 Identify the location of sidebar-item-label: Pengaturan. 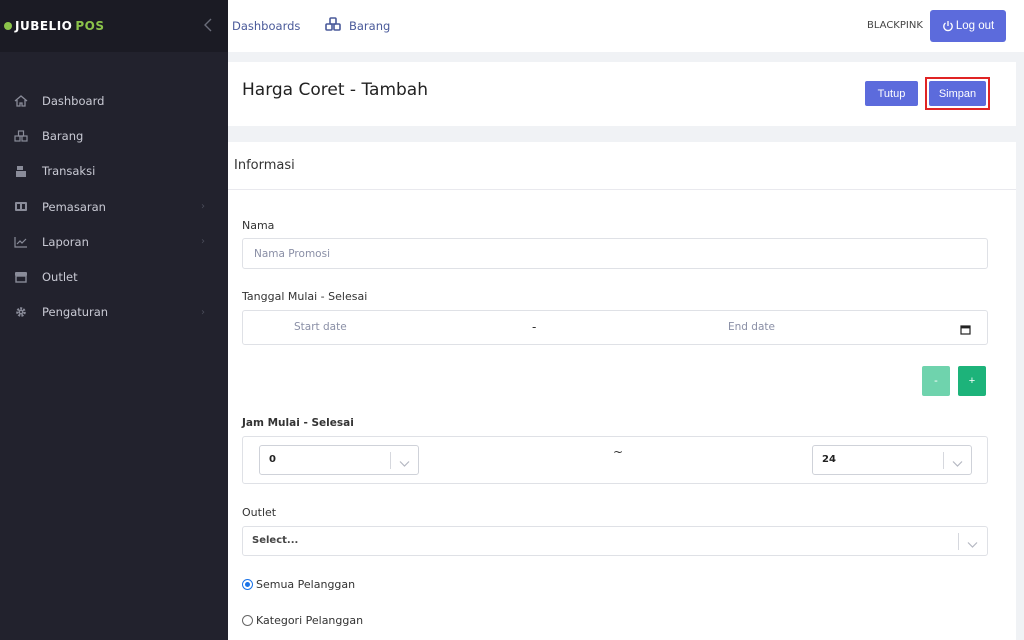
(75, 312).